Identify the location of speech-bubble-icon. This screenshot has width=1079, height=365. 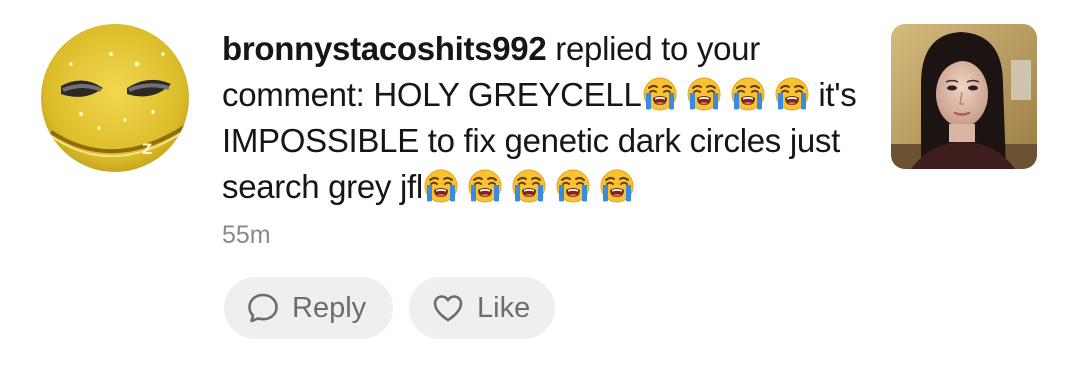
(263, 308).